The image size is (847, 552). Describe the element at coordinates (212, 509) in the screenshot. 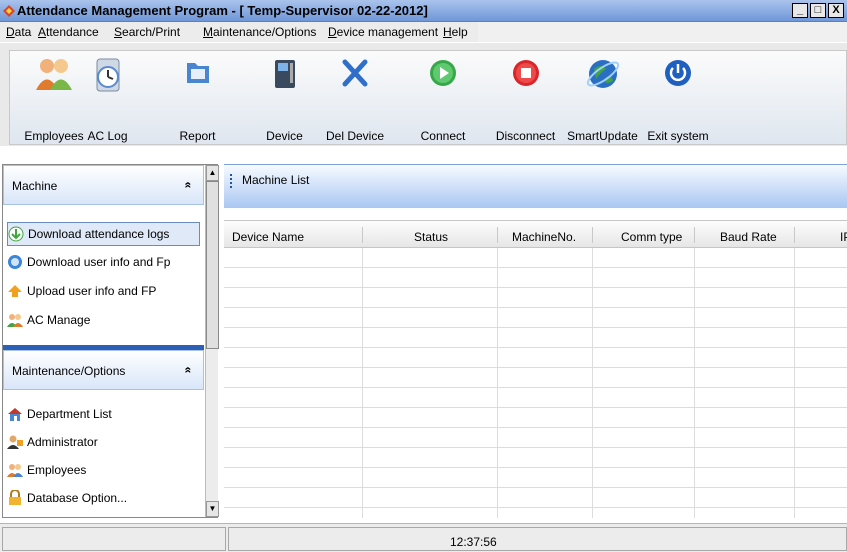

I see `scroll-down-arrow-icon: ▼` at that location.